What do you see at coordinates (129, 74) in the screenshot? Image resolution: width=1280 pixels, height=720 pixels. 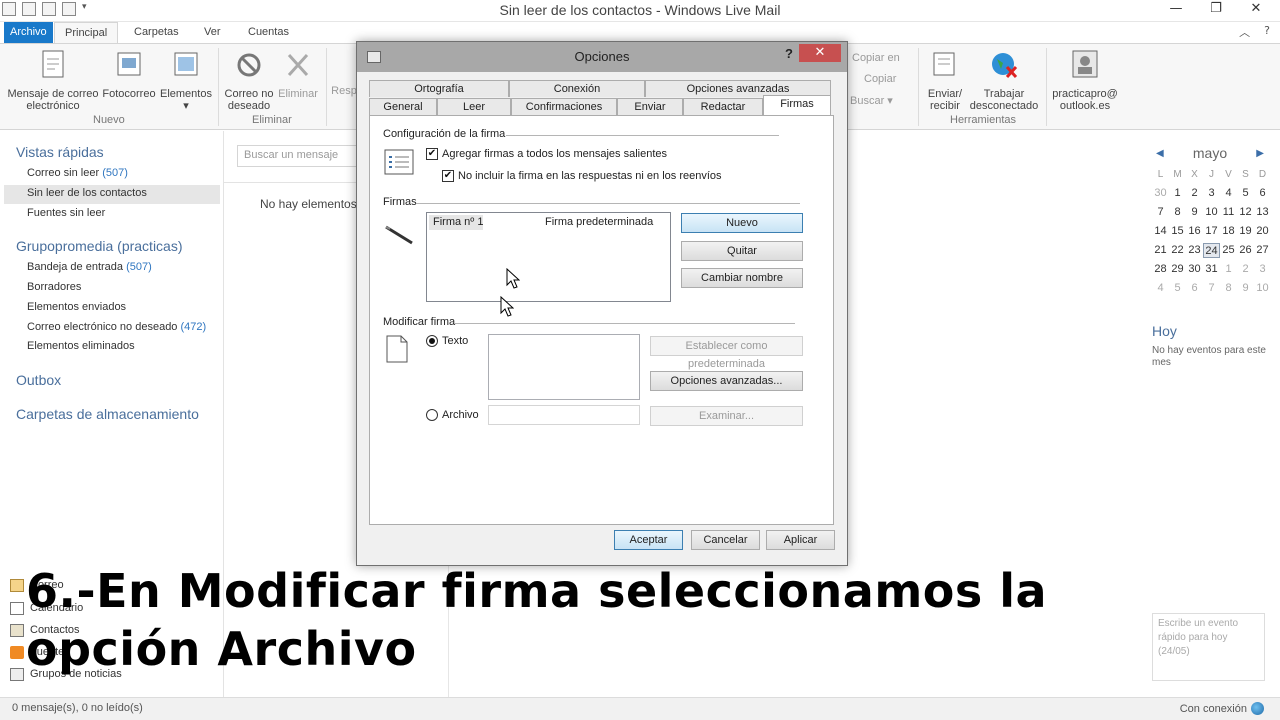 I see `photo-mail-button: Fotocorreo` at bounding box center [129, 74].